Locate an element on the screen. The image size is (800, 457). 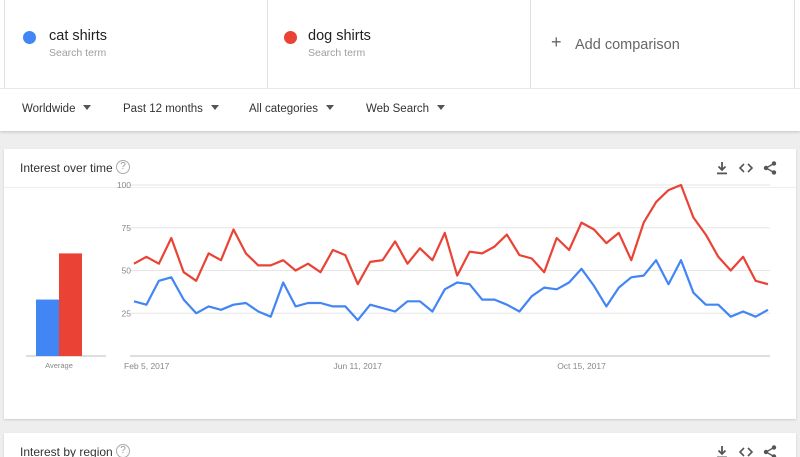
card-actions is located at coordinates (746, 450).